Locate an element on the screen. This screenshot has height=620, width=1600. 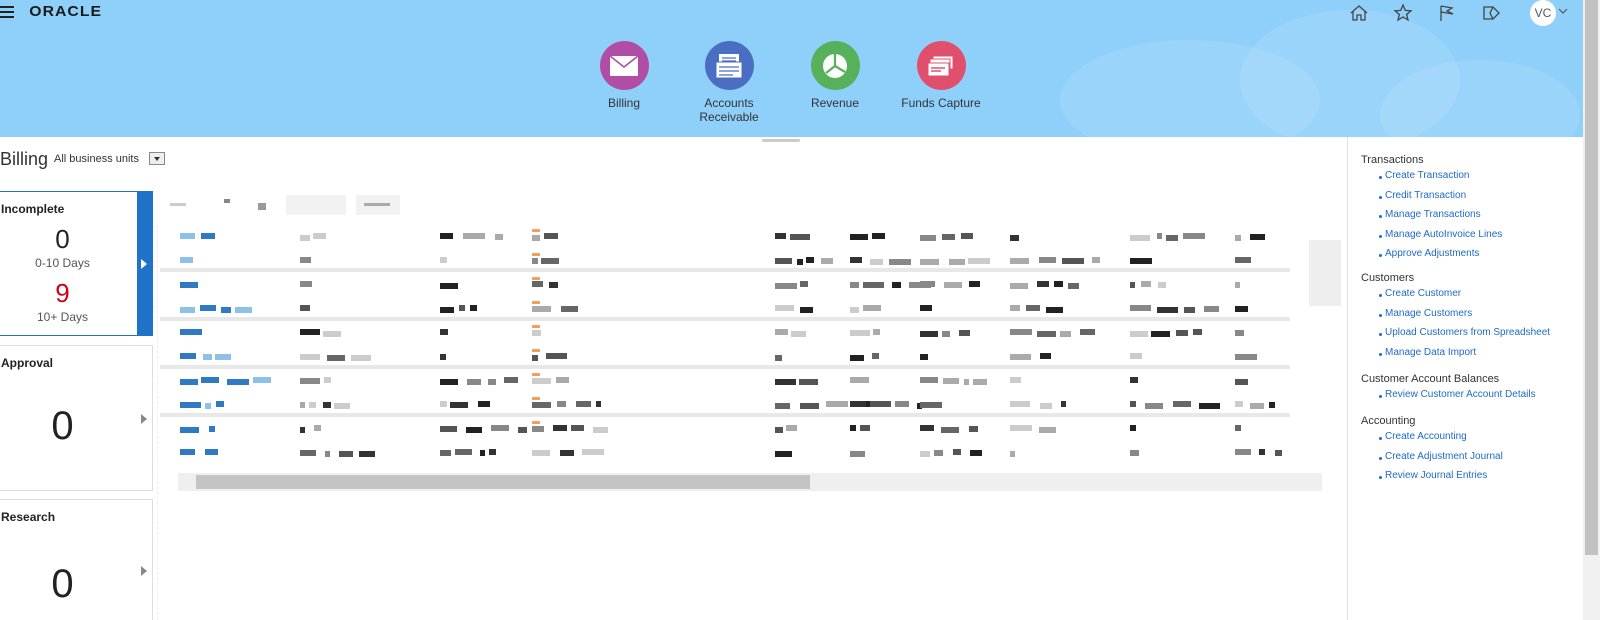
watchlist-icon is located at coordinates (1491, 13).